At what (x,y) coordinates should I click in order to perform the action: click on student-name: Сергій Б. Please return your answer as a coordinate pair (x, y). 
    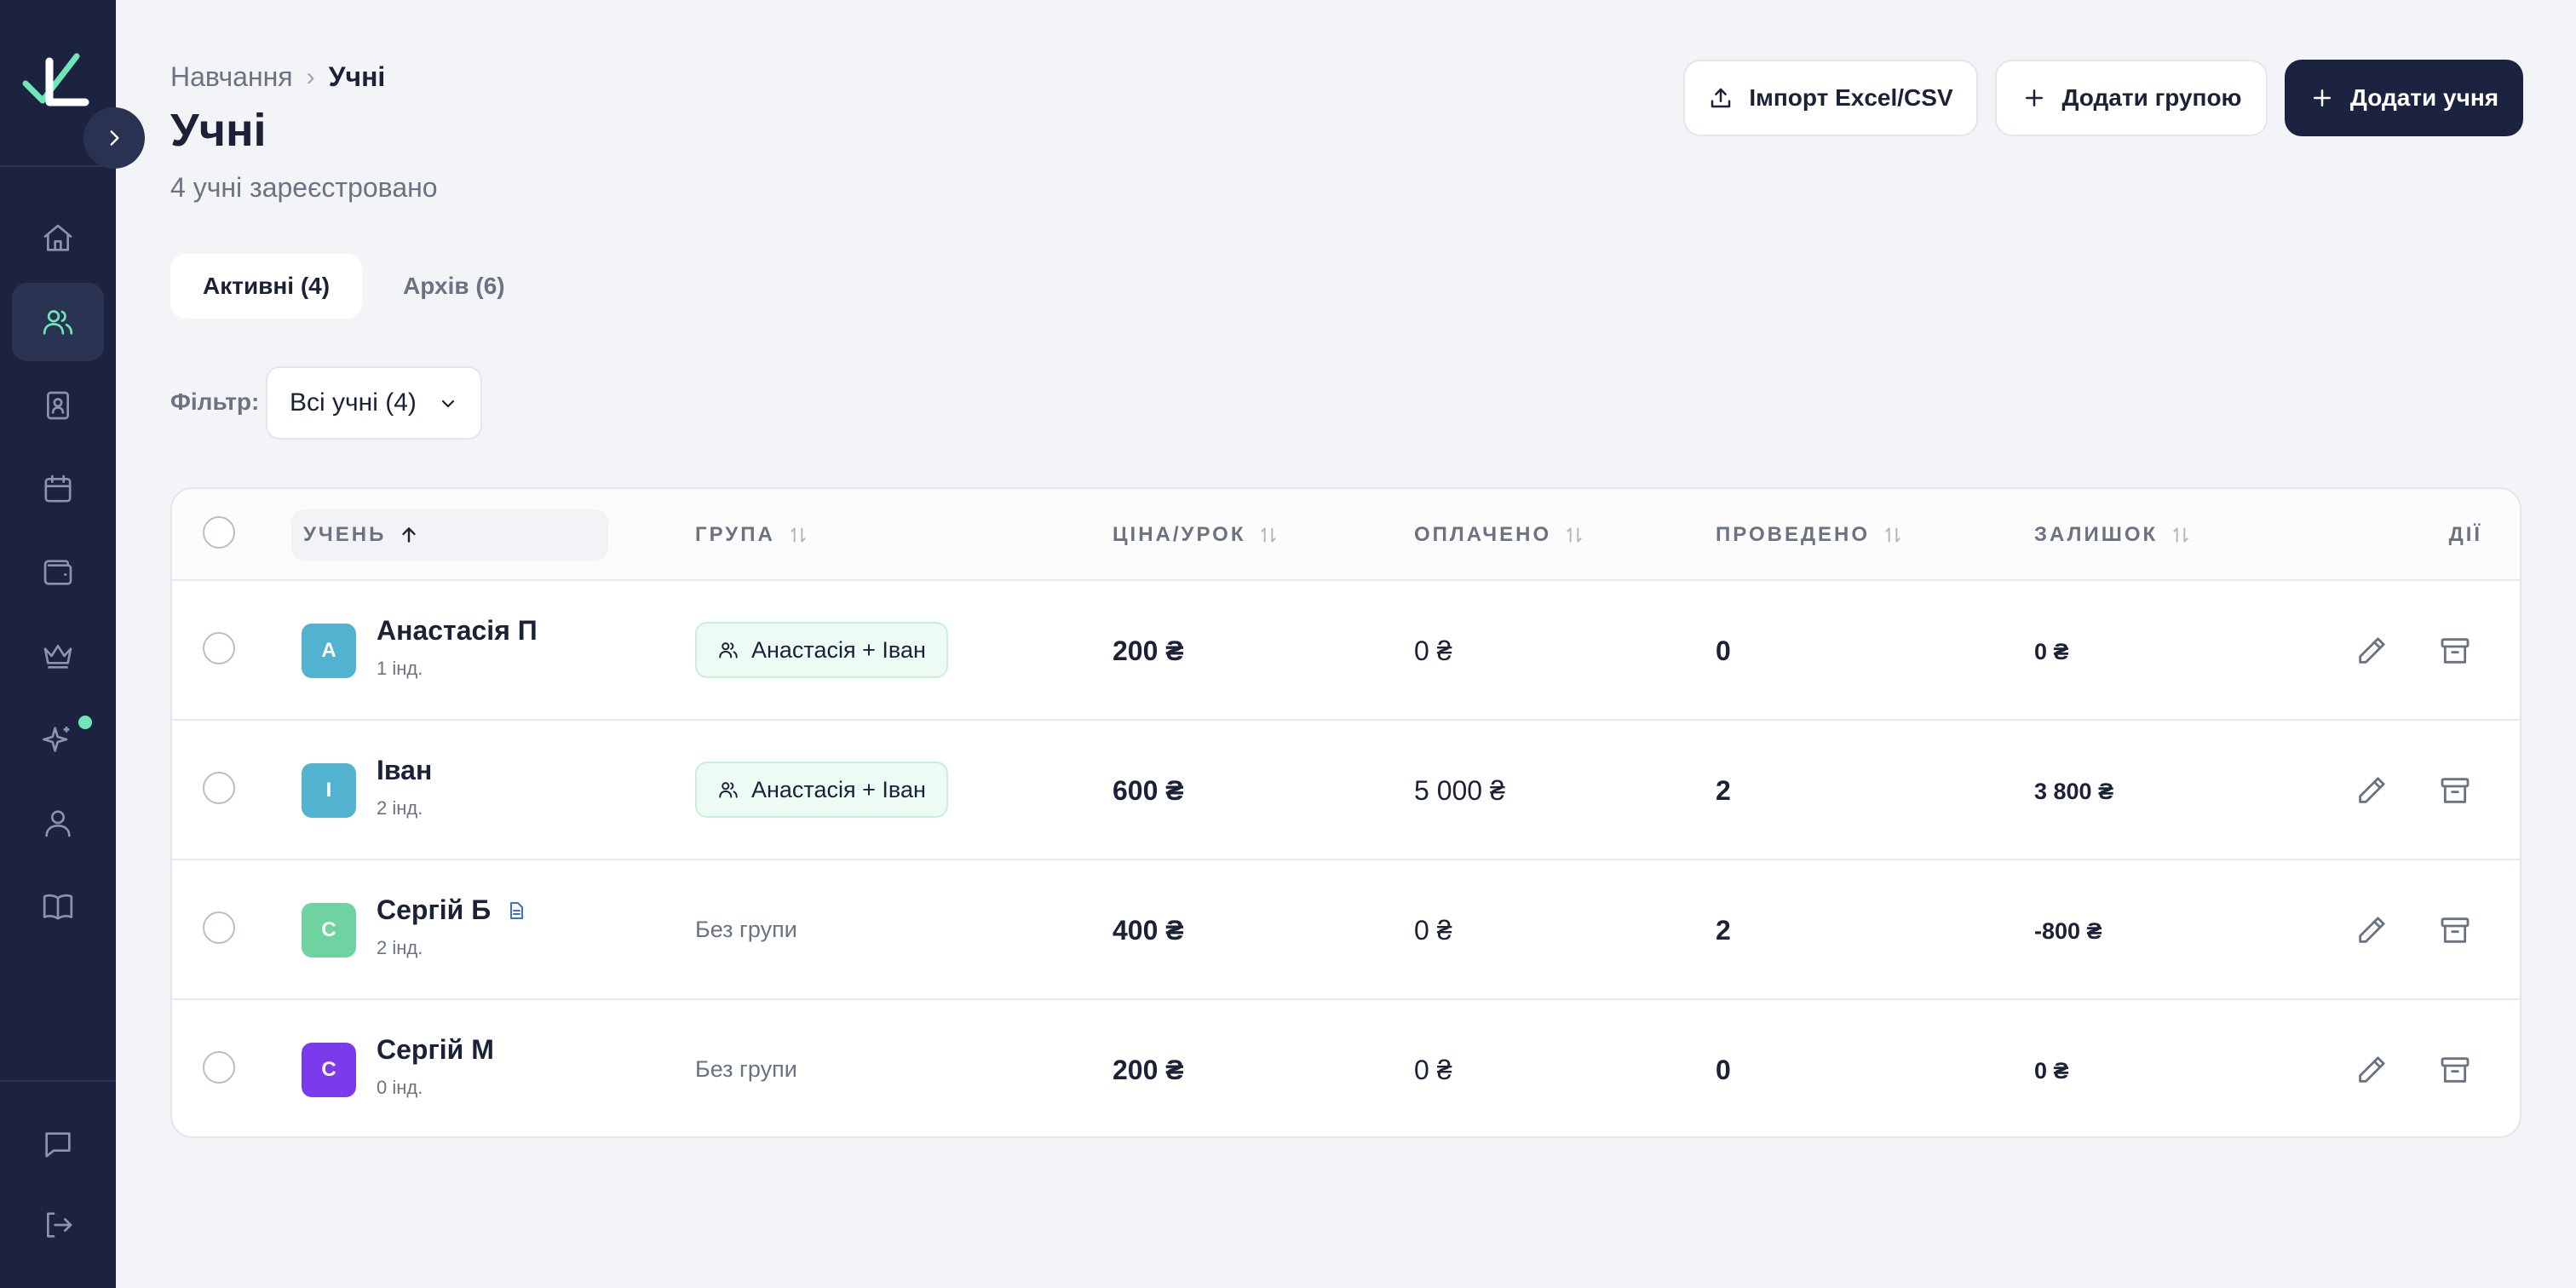
    Looking at the image, I should click on (452, 910).